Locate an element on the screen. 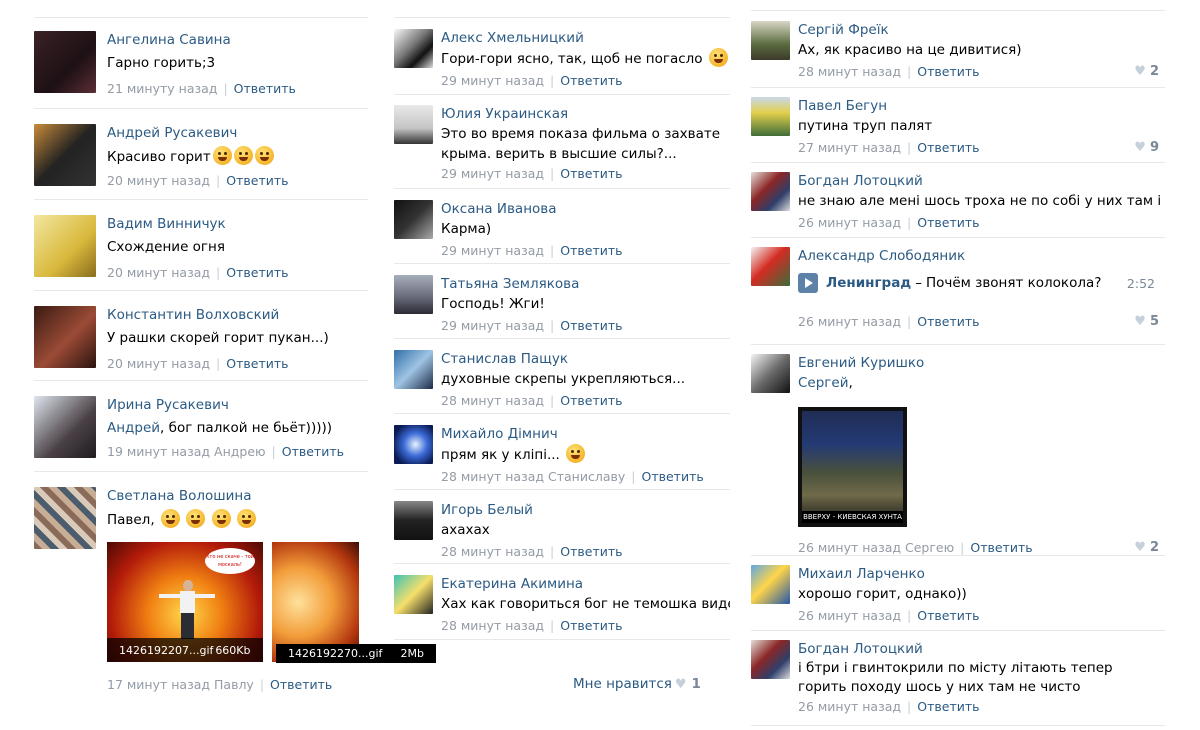 The image size is (1200, 730). author-link: Павел Бегун is located at coordinates (981, 106).